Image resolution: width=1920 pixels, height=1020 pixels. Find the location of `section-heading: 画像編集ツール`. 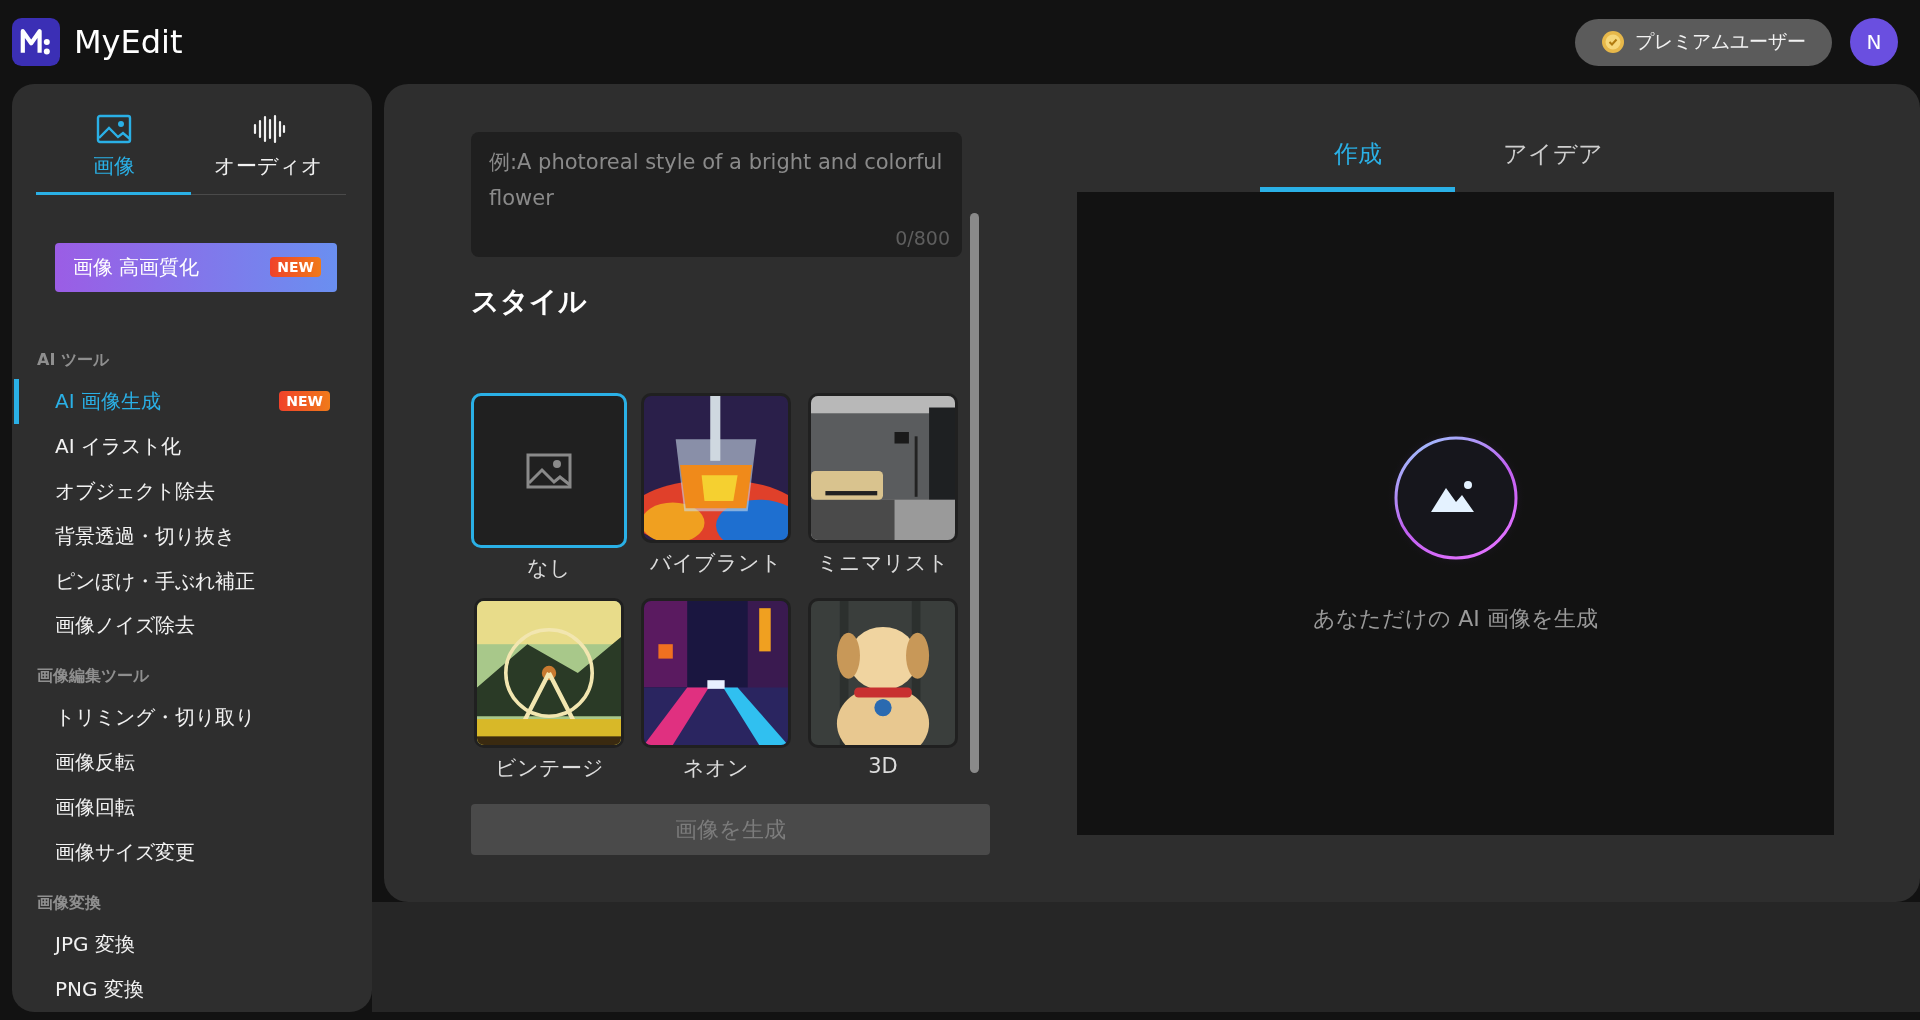

section-heading: 画像編集ツール is located at coordinates (93, 676).